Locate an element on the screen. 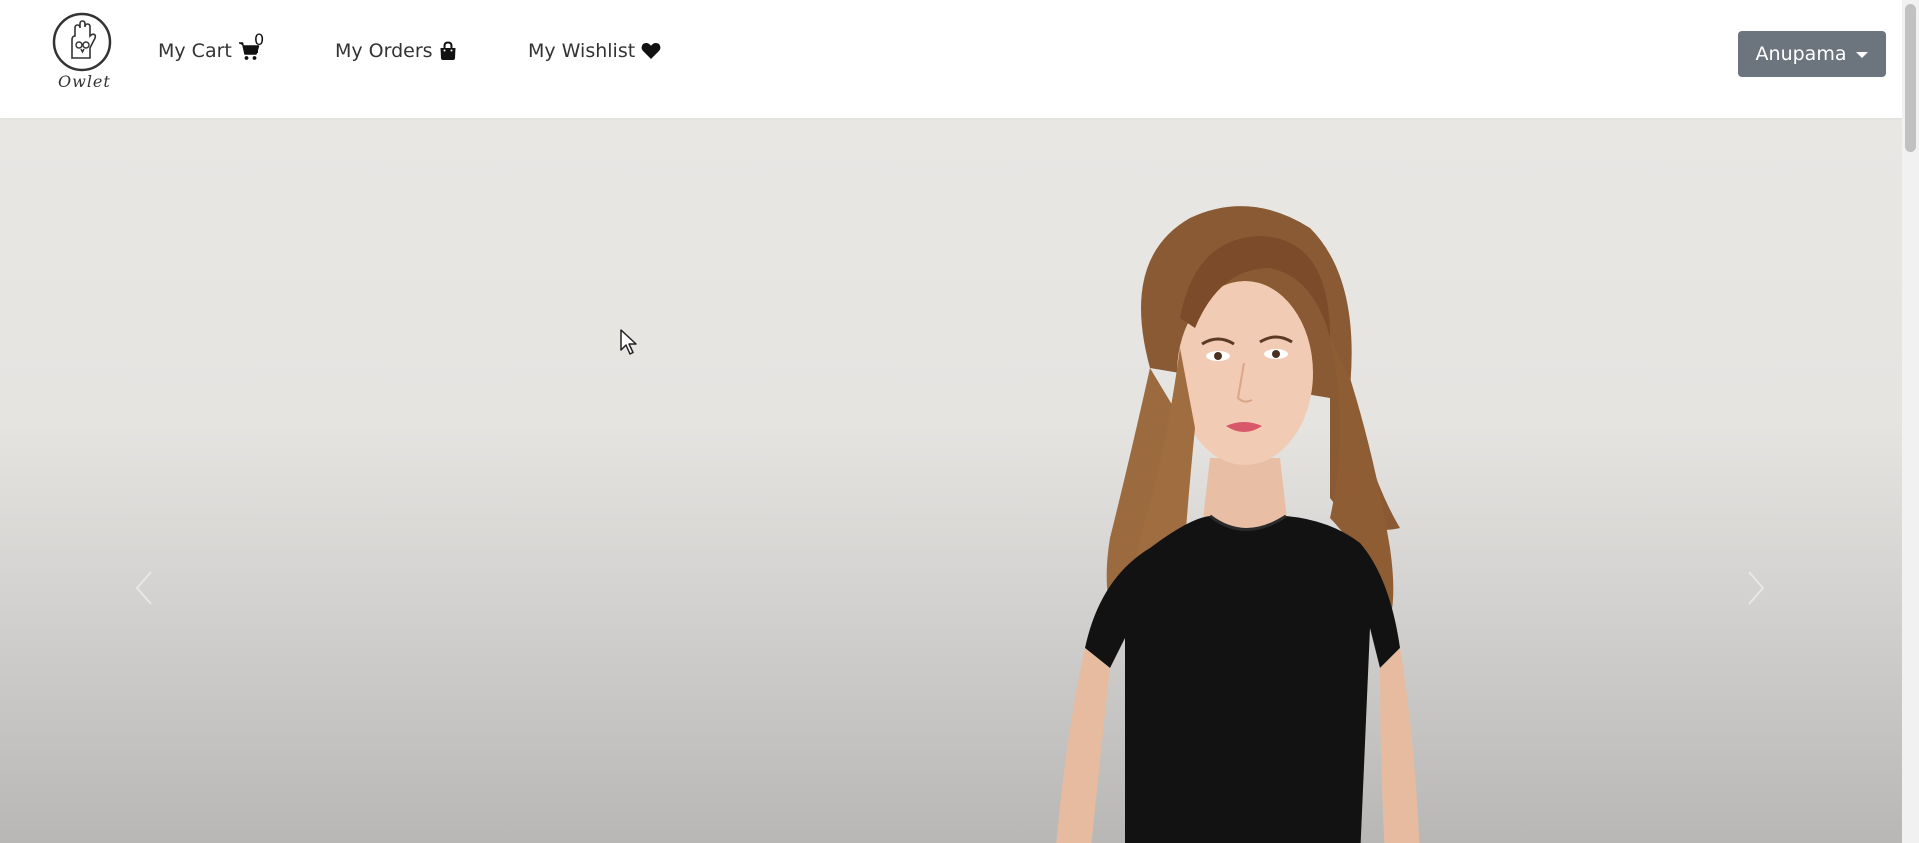  chevron-left-icon is located at coordinates (143, 588).